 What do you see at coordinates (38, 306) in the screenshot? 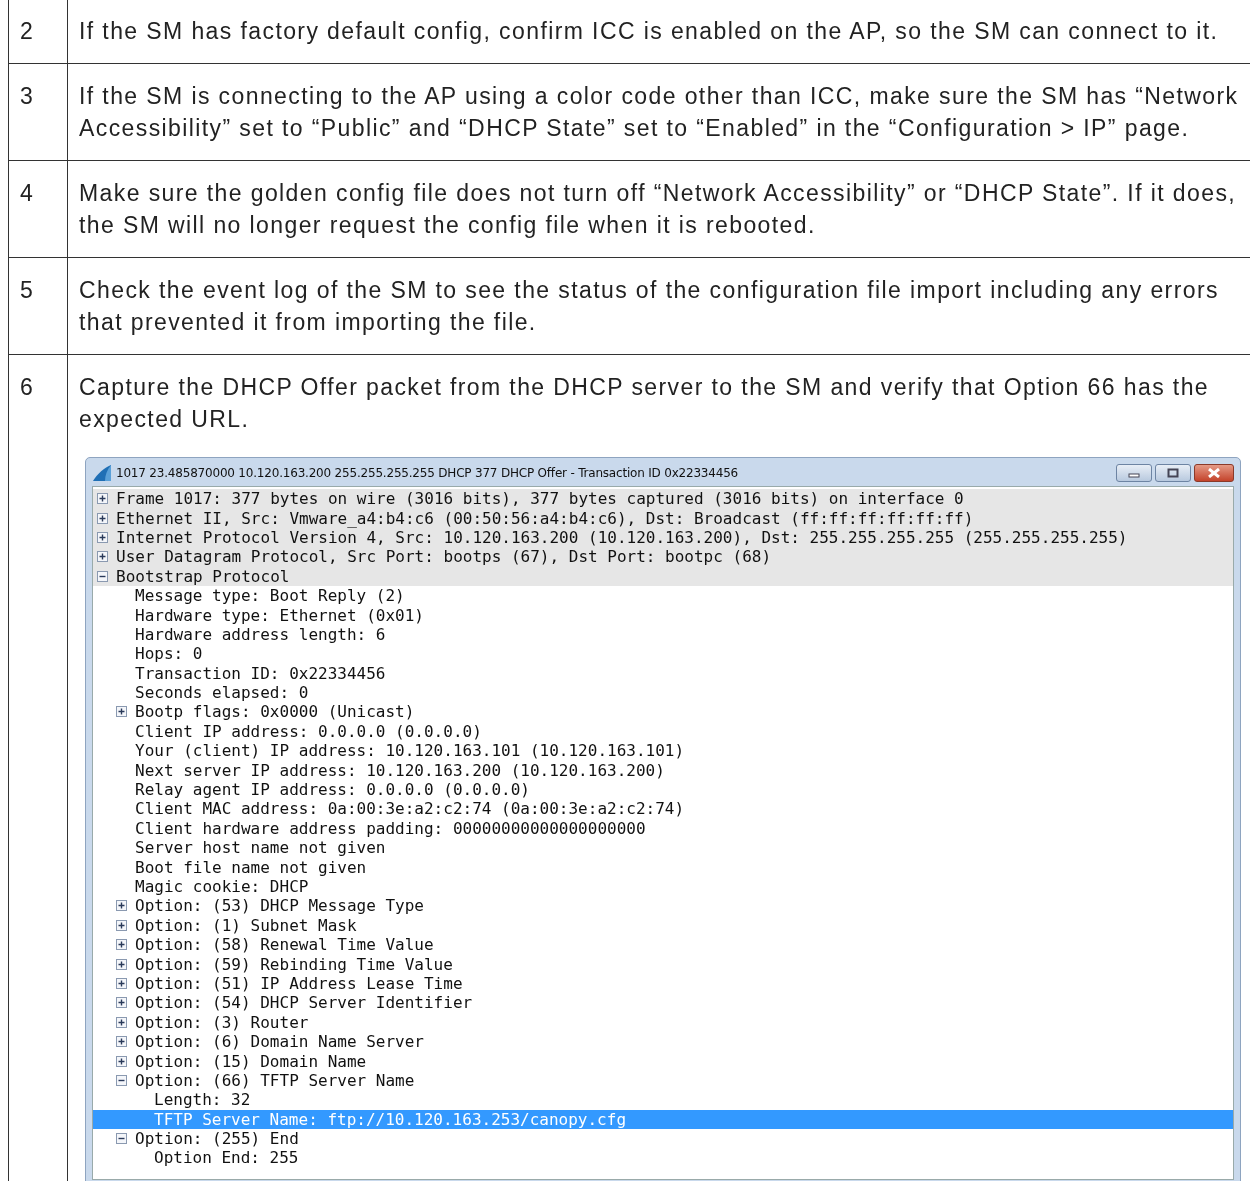
I see `table-cell: 5` at bounding box center [38, 306].